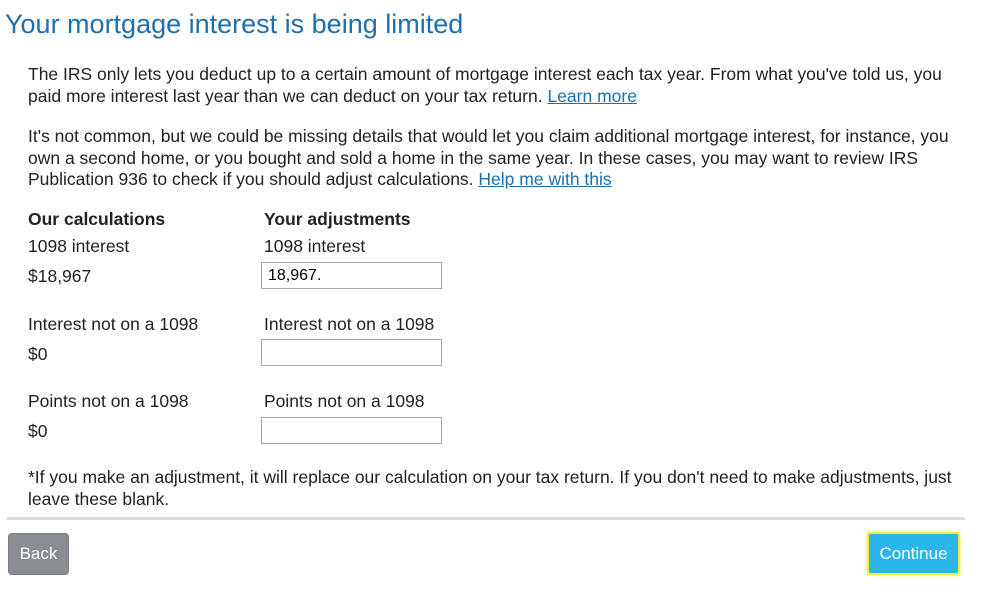 The height and width of the screenshot is (594, 999). I want to click on back-button: Back, so click(38, 554).